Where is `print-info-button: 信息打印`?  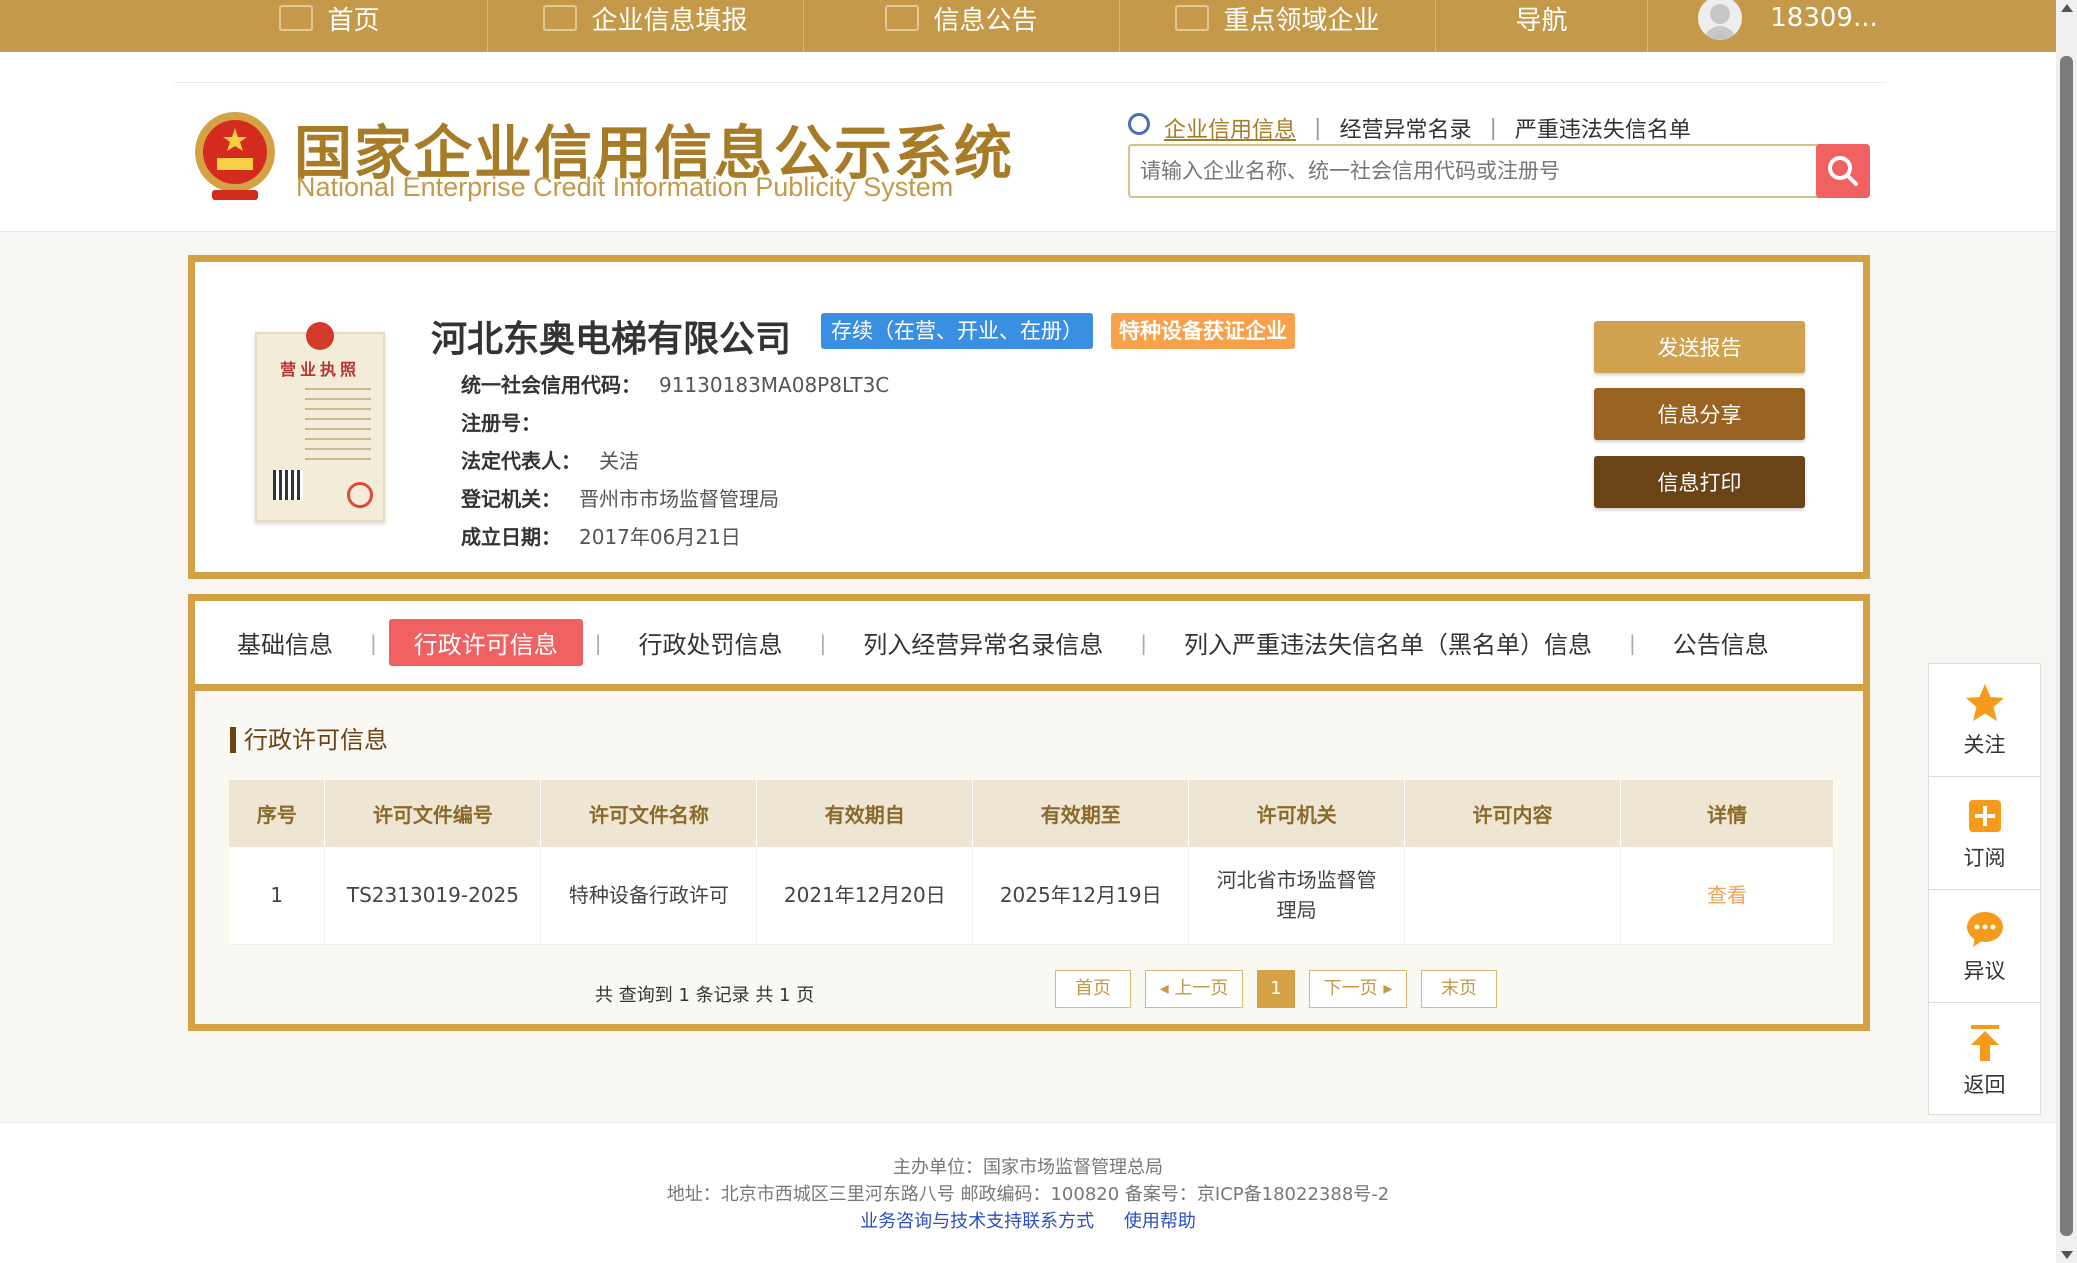 print-info-button: 信息打印 is located at coordinates (1699, 482).